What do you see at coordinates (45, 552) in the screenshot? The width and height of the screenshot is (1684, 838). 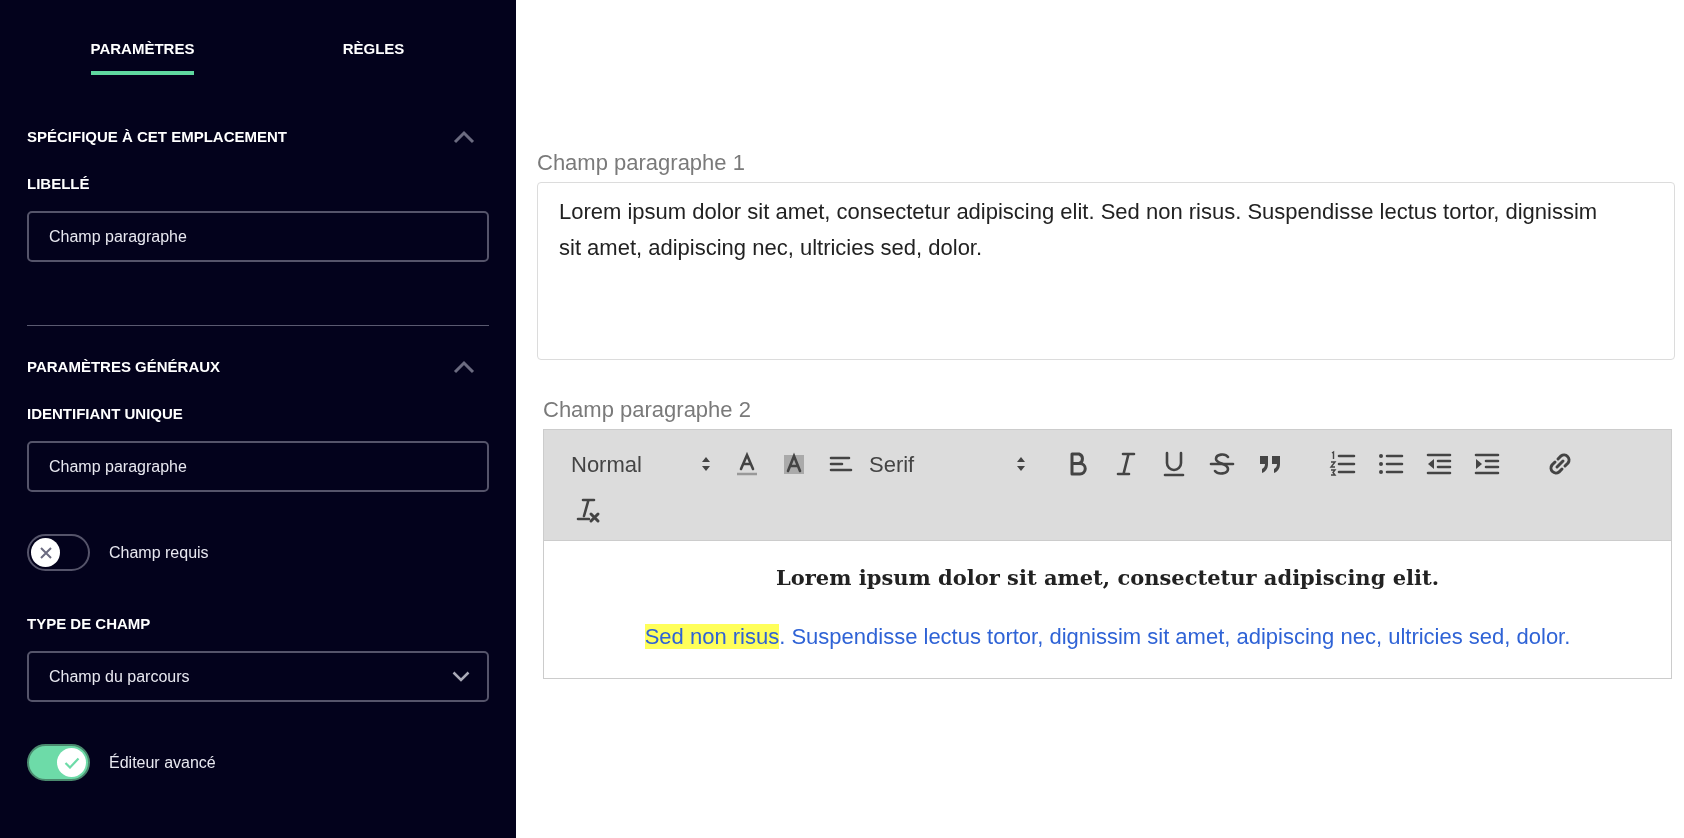 I see `close-icon` at bounding box center [45, 552].